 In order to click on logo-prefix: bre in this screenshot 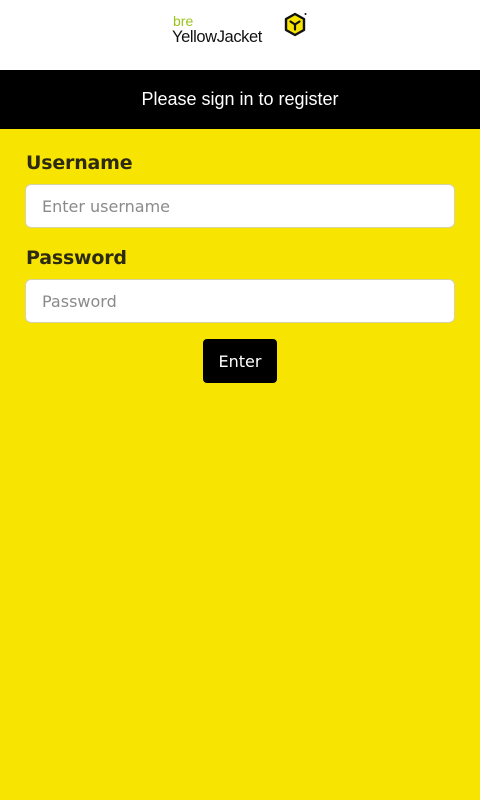, I will do `click(183, 21)`.